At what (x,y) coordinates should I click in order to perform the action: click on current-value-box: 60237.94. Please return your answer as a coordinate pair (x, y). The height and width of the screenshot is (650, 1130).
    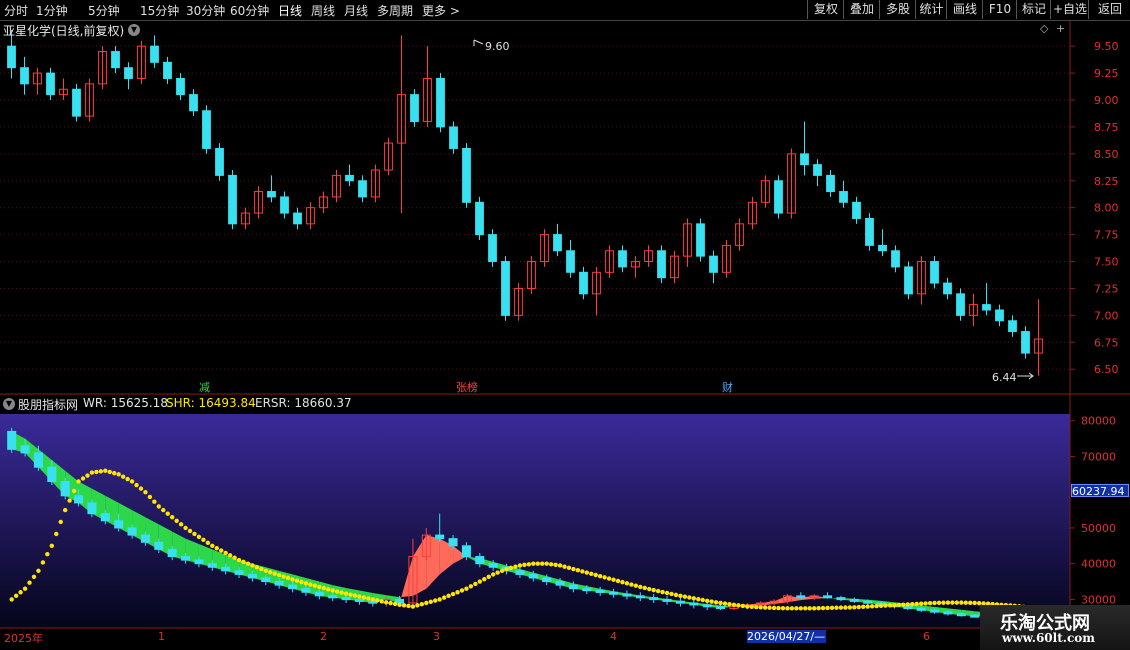
    Looking at the image, I should click on (1100, 491).